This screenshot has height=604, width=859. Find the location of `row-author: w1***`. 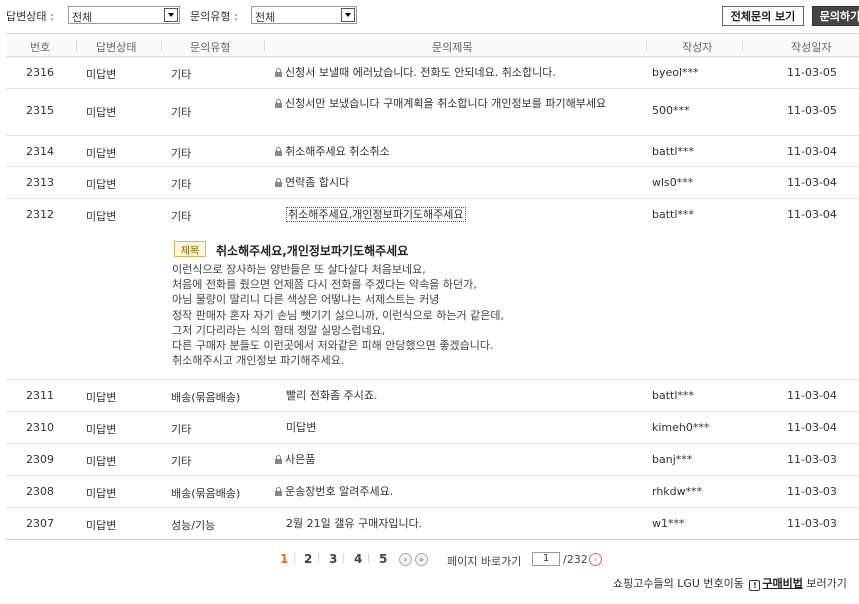

row-author: w1*** is located at coordinates (668, 523).